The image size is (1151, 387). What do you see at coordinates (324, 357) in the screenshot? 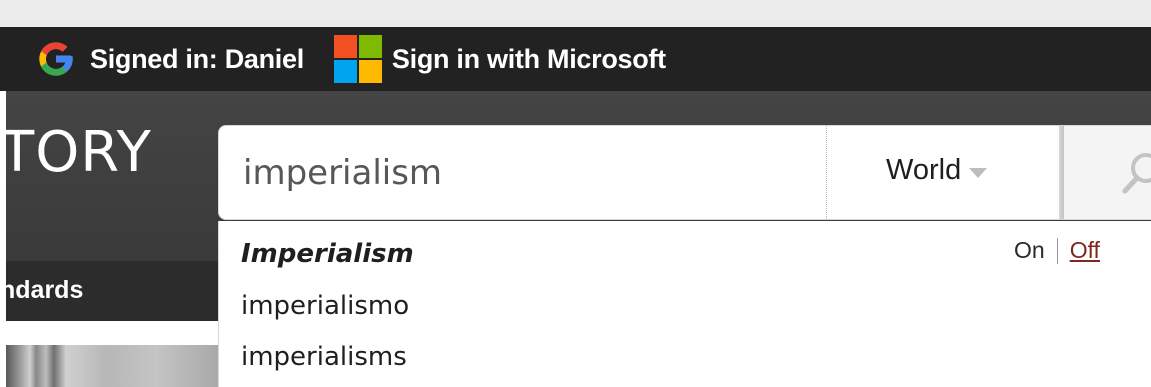
I see `suggestion-item: imperialisms` at bounding box center [324, 357].